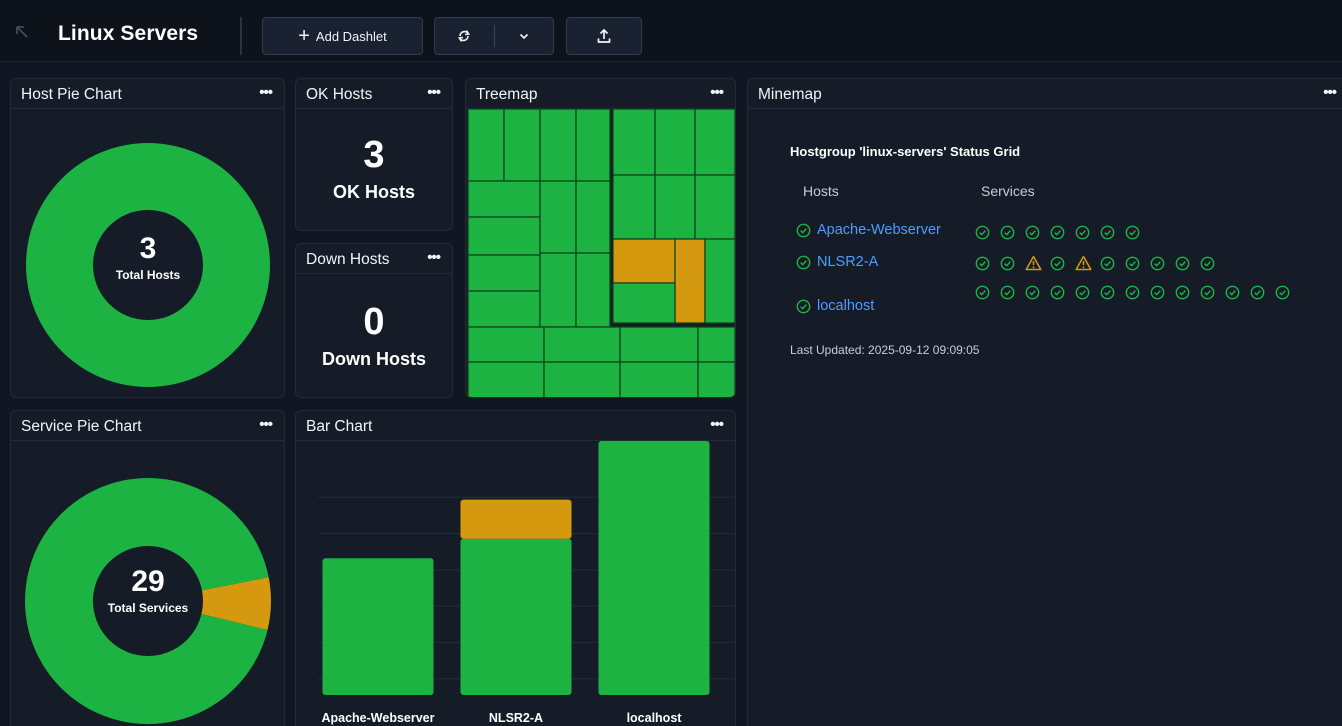 This screenshot has height=726, width=1342. What do you see at coordinates (790, 94) in the screenshot?
I see `dashlet-title: Minemap` at bounding box center [790, 94].